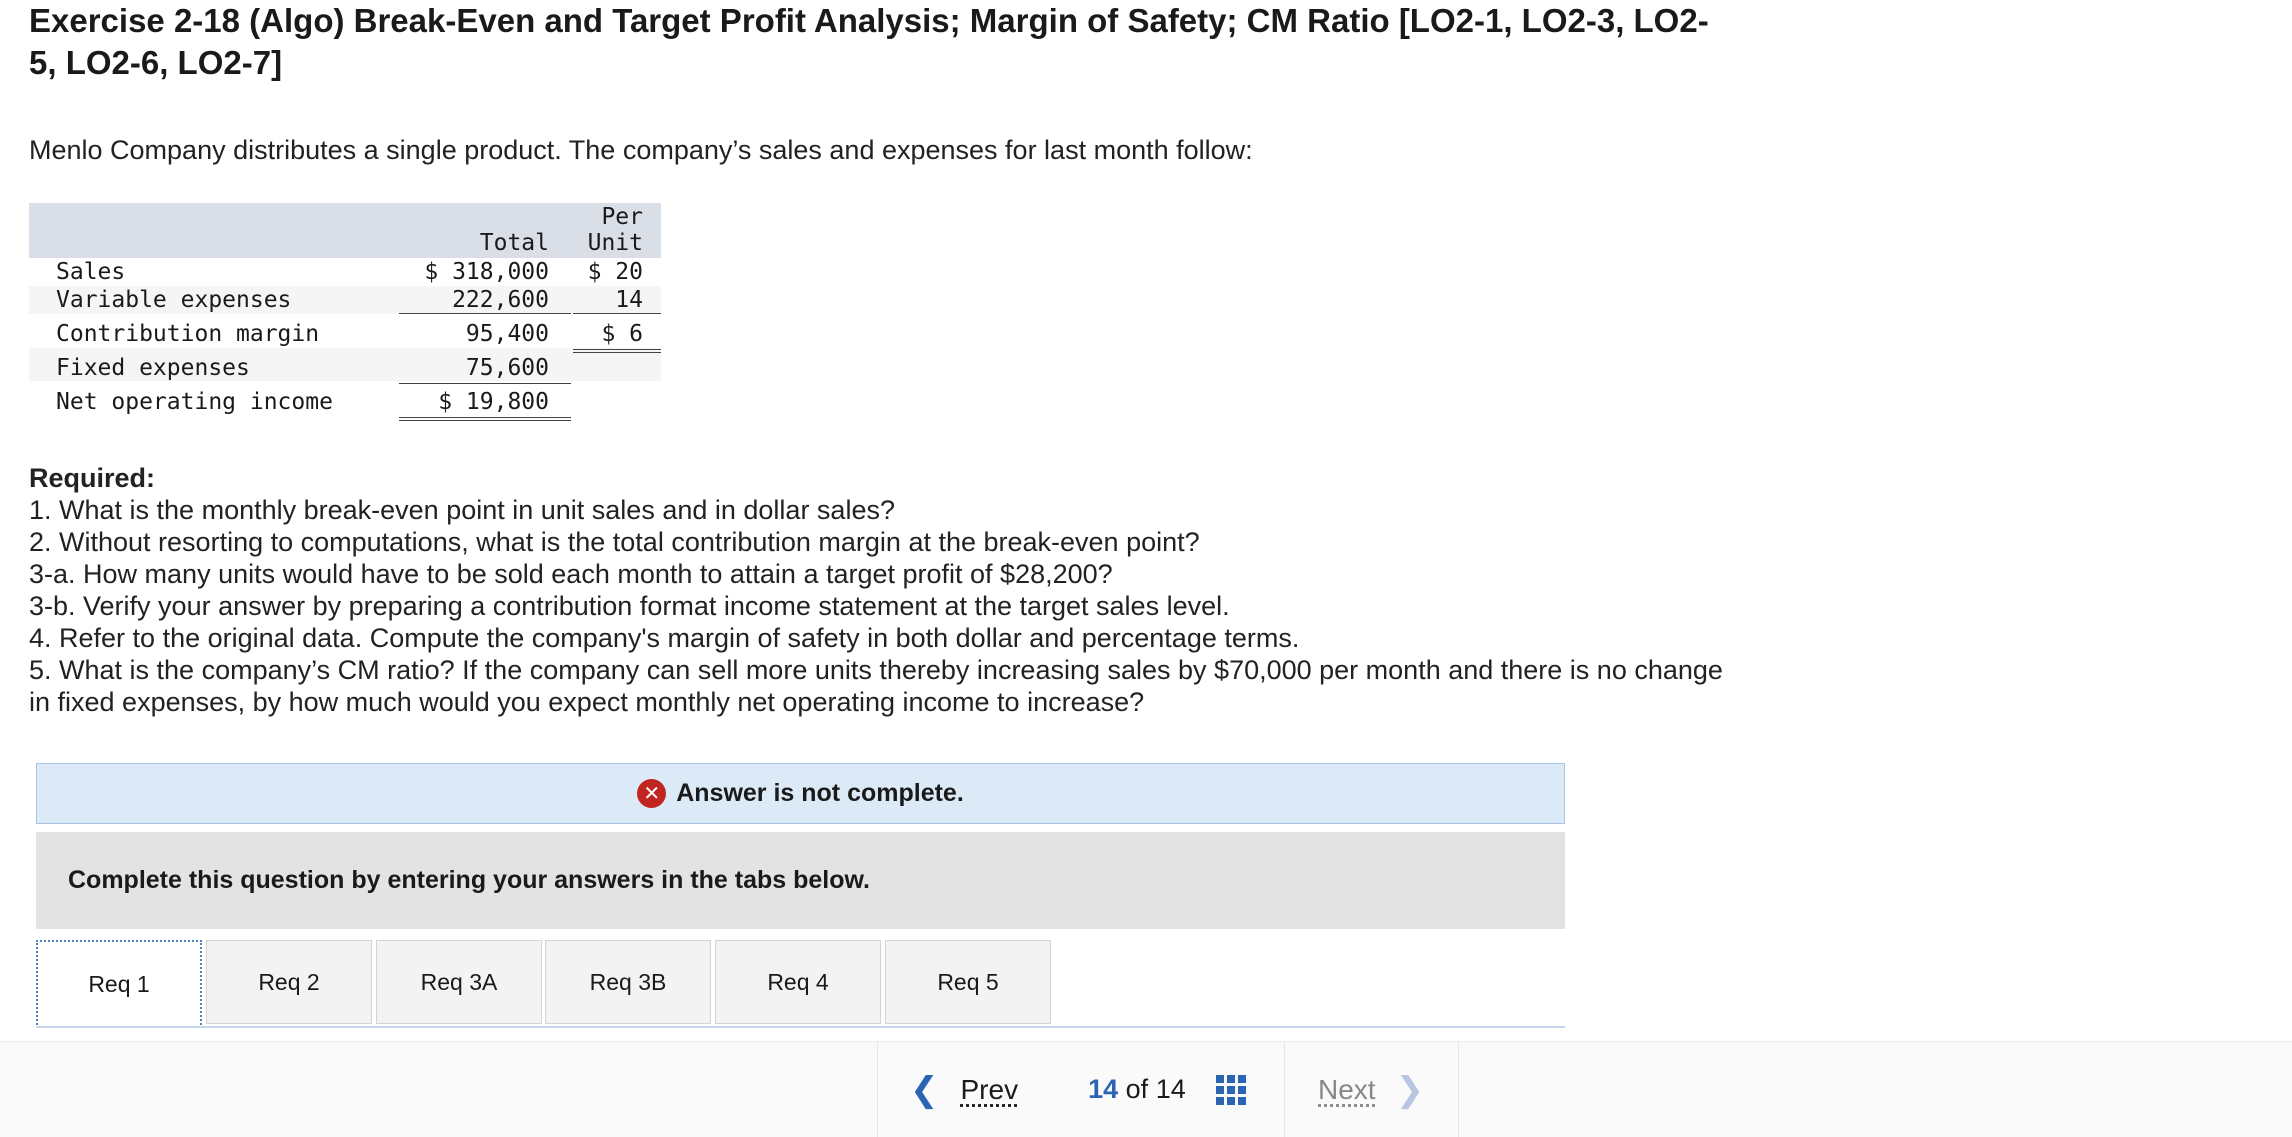  What do you see at coordinates (800, 1027) in the screenshot?
I see `tab-underline` at bounding box center [800, 1027].